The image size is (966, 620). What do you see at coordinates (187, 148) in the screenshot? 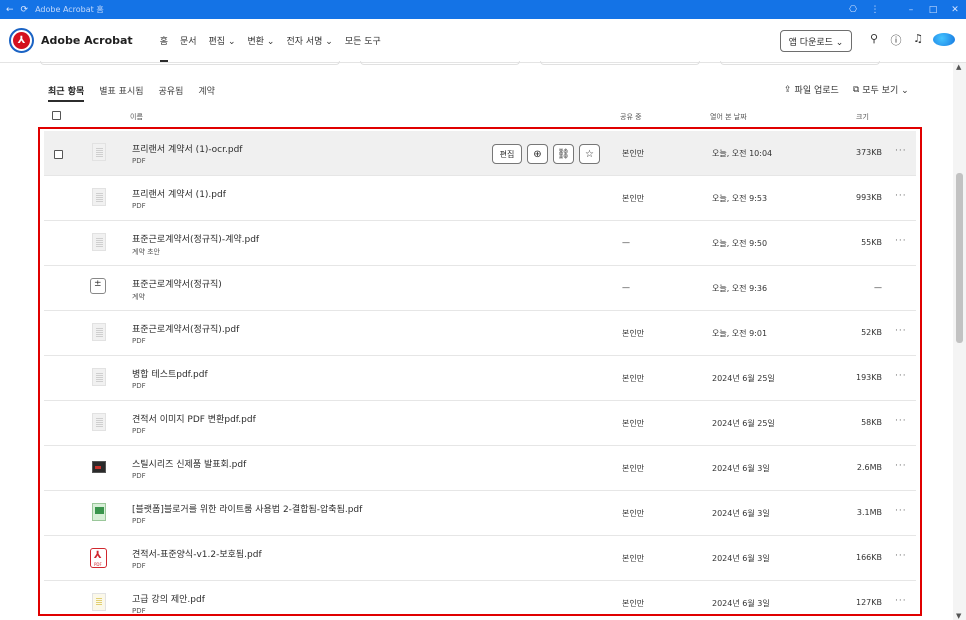
I see `file-name: 프리랜서 계약서 (1)-ocr.pdf` at bounding box center [187, 148].